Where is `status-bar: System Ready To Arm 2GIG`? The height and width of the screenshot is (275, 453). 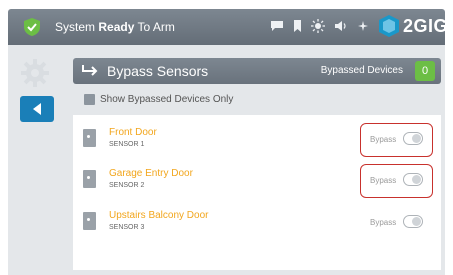
status-bar: System Ready To Arm 2GIG is located at coordinates (228, 27).